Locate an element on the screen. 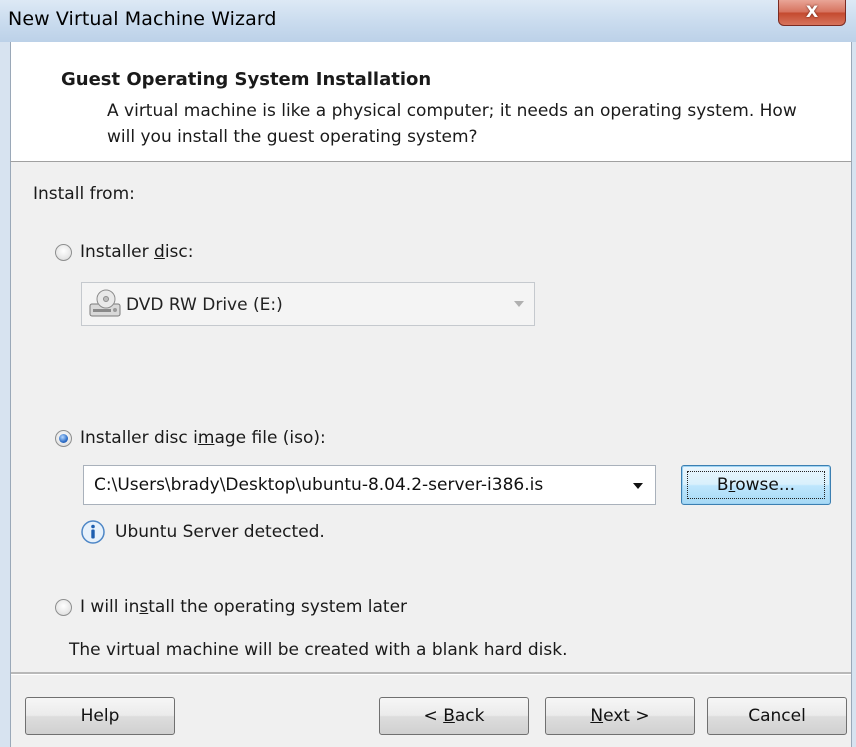 The height and width of the screenshot is (747, 856). disc-drive-select: DVD RW Drive (E:) is located at coordinates (308, 304).